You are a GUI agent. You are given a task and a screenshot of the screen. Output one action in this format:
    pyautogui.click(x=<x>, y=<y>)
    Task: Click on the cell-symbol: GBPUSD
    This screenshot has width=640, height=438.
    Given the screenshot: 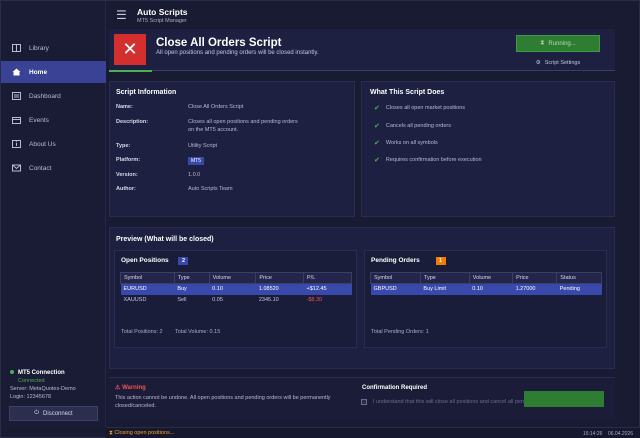 What is the action you would take?
    pyautogui.click(x=395, y=289)
    